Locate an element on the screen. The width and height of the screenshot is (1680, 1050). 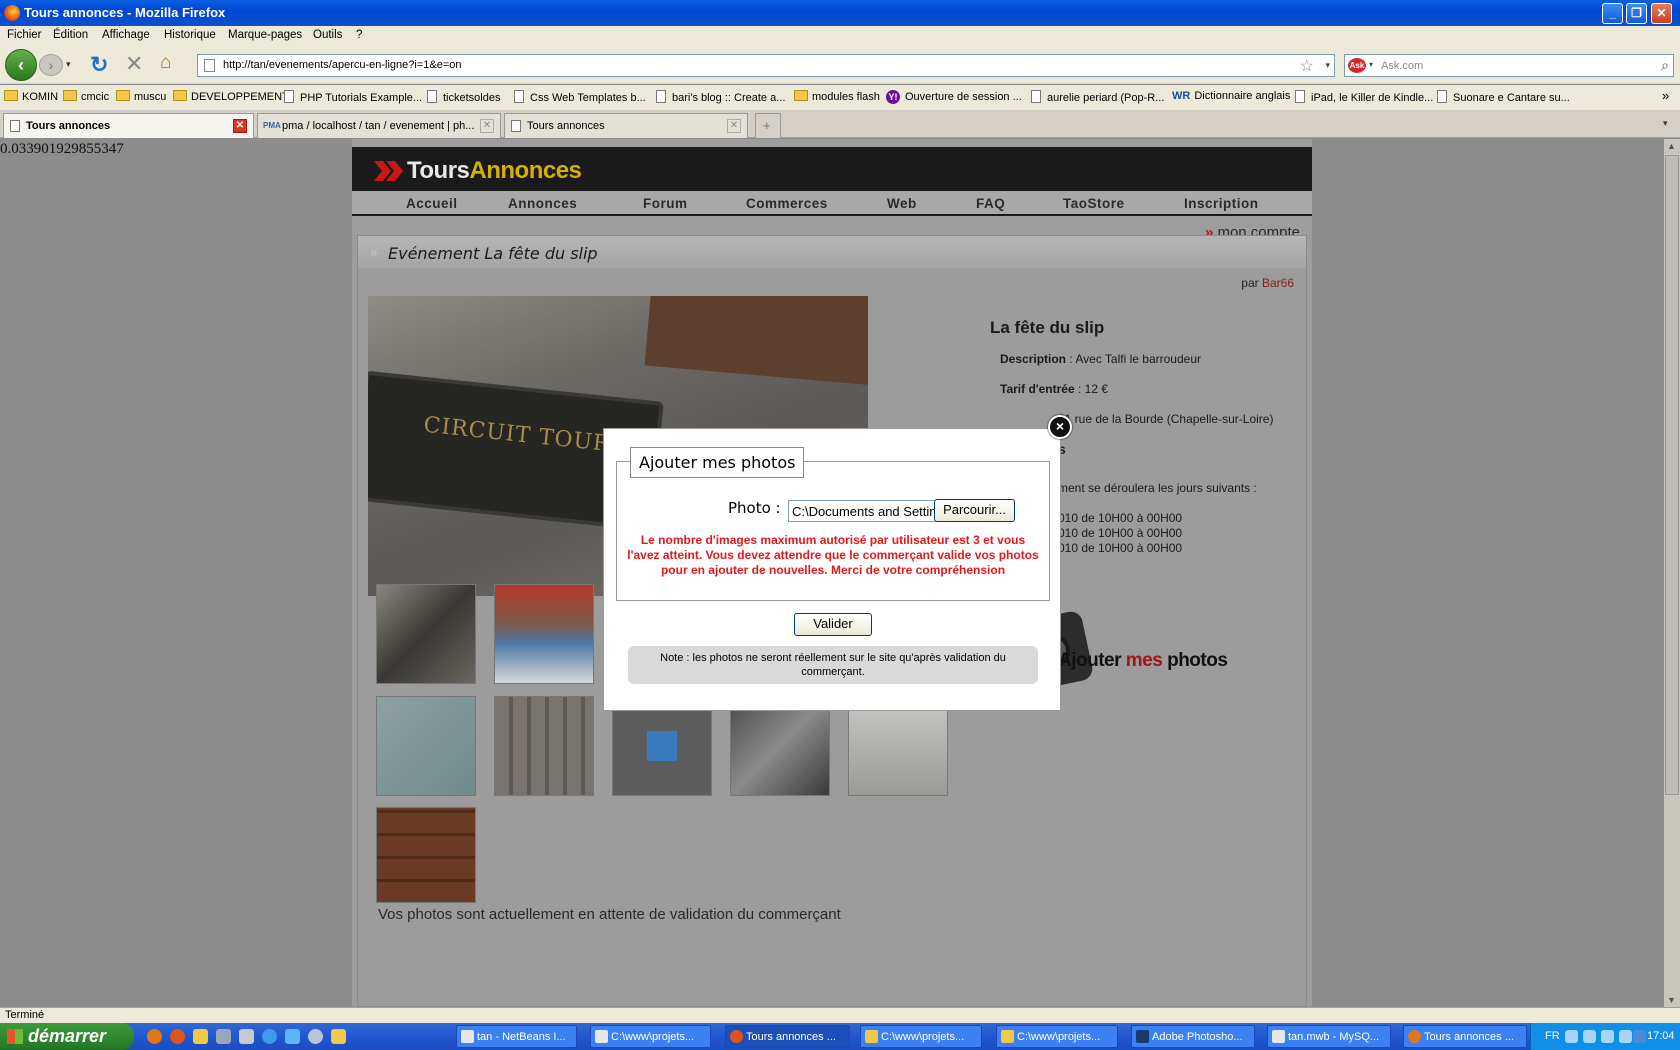
home-icon: ⌂ is located at coordinates (165, 63).